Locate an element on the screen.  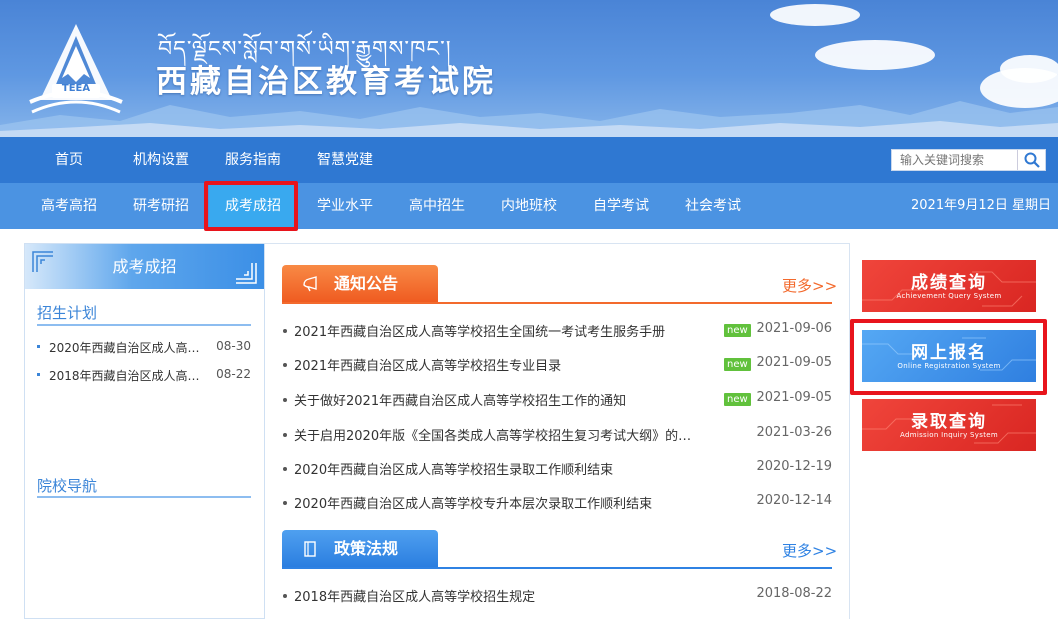
admission-inquiry-label: 录取查询 is located at coordinates (949, 422).